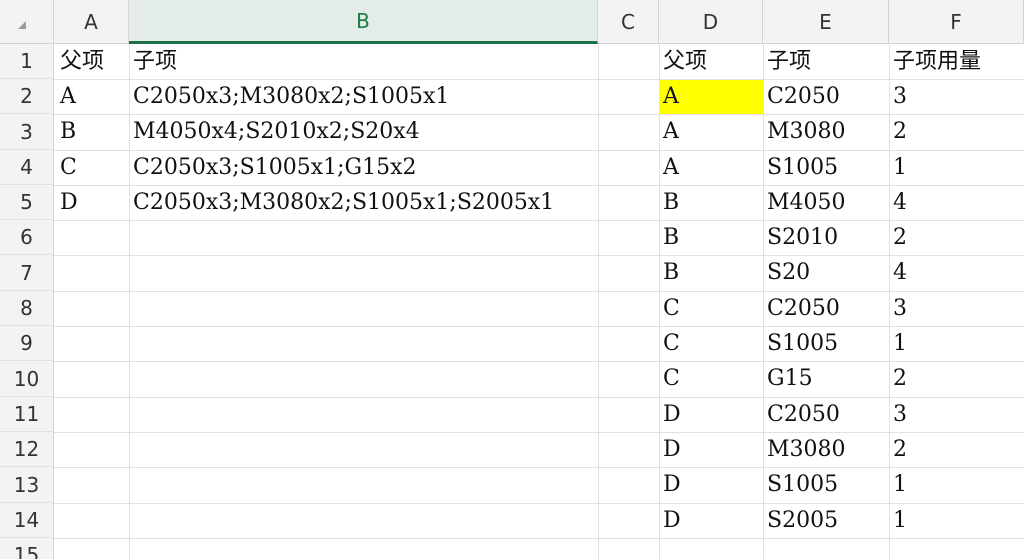 This screenshot has width=1024, height=559. Describe the element at coordinates (91, 22) in the screenshot. I see `column-header-a: A` at that location.